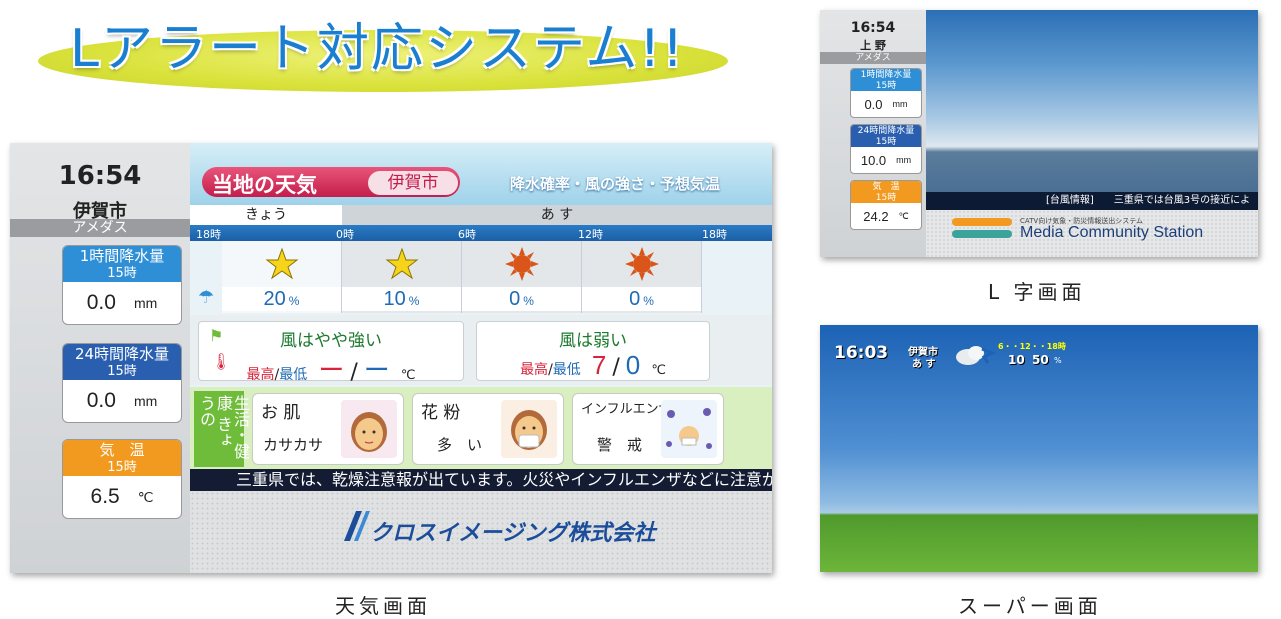 This screenshot has width=1281, height=619. Describe the element at coordinates (615, 184) in the screenshot. I see `header-subtitle: 降水確率・風の強さ・予想気温` at that location.